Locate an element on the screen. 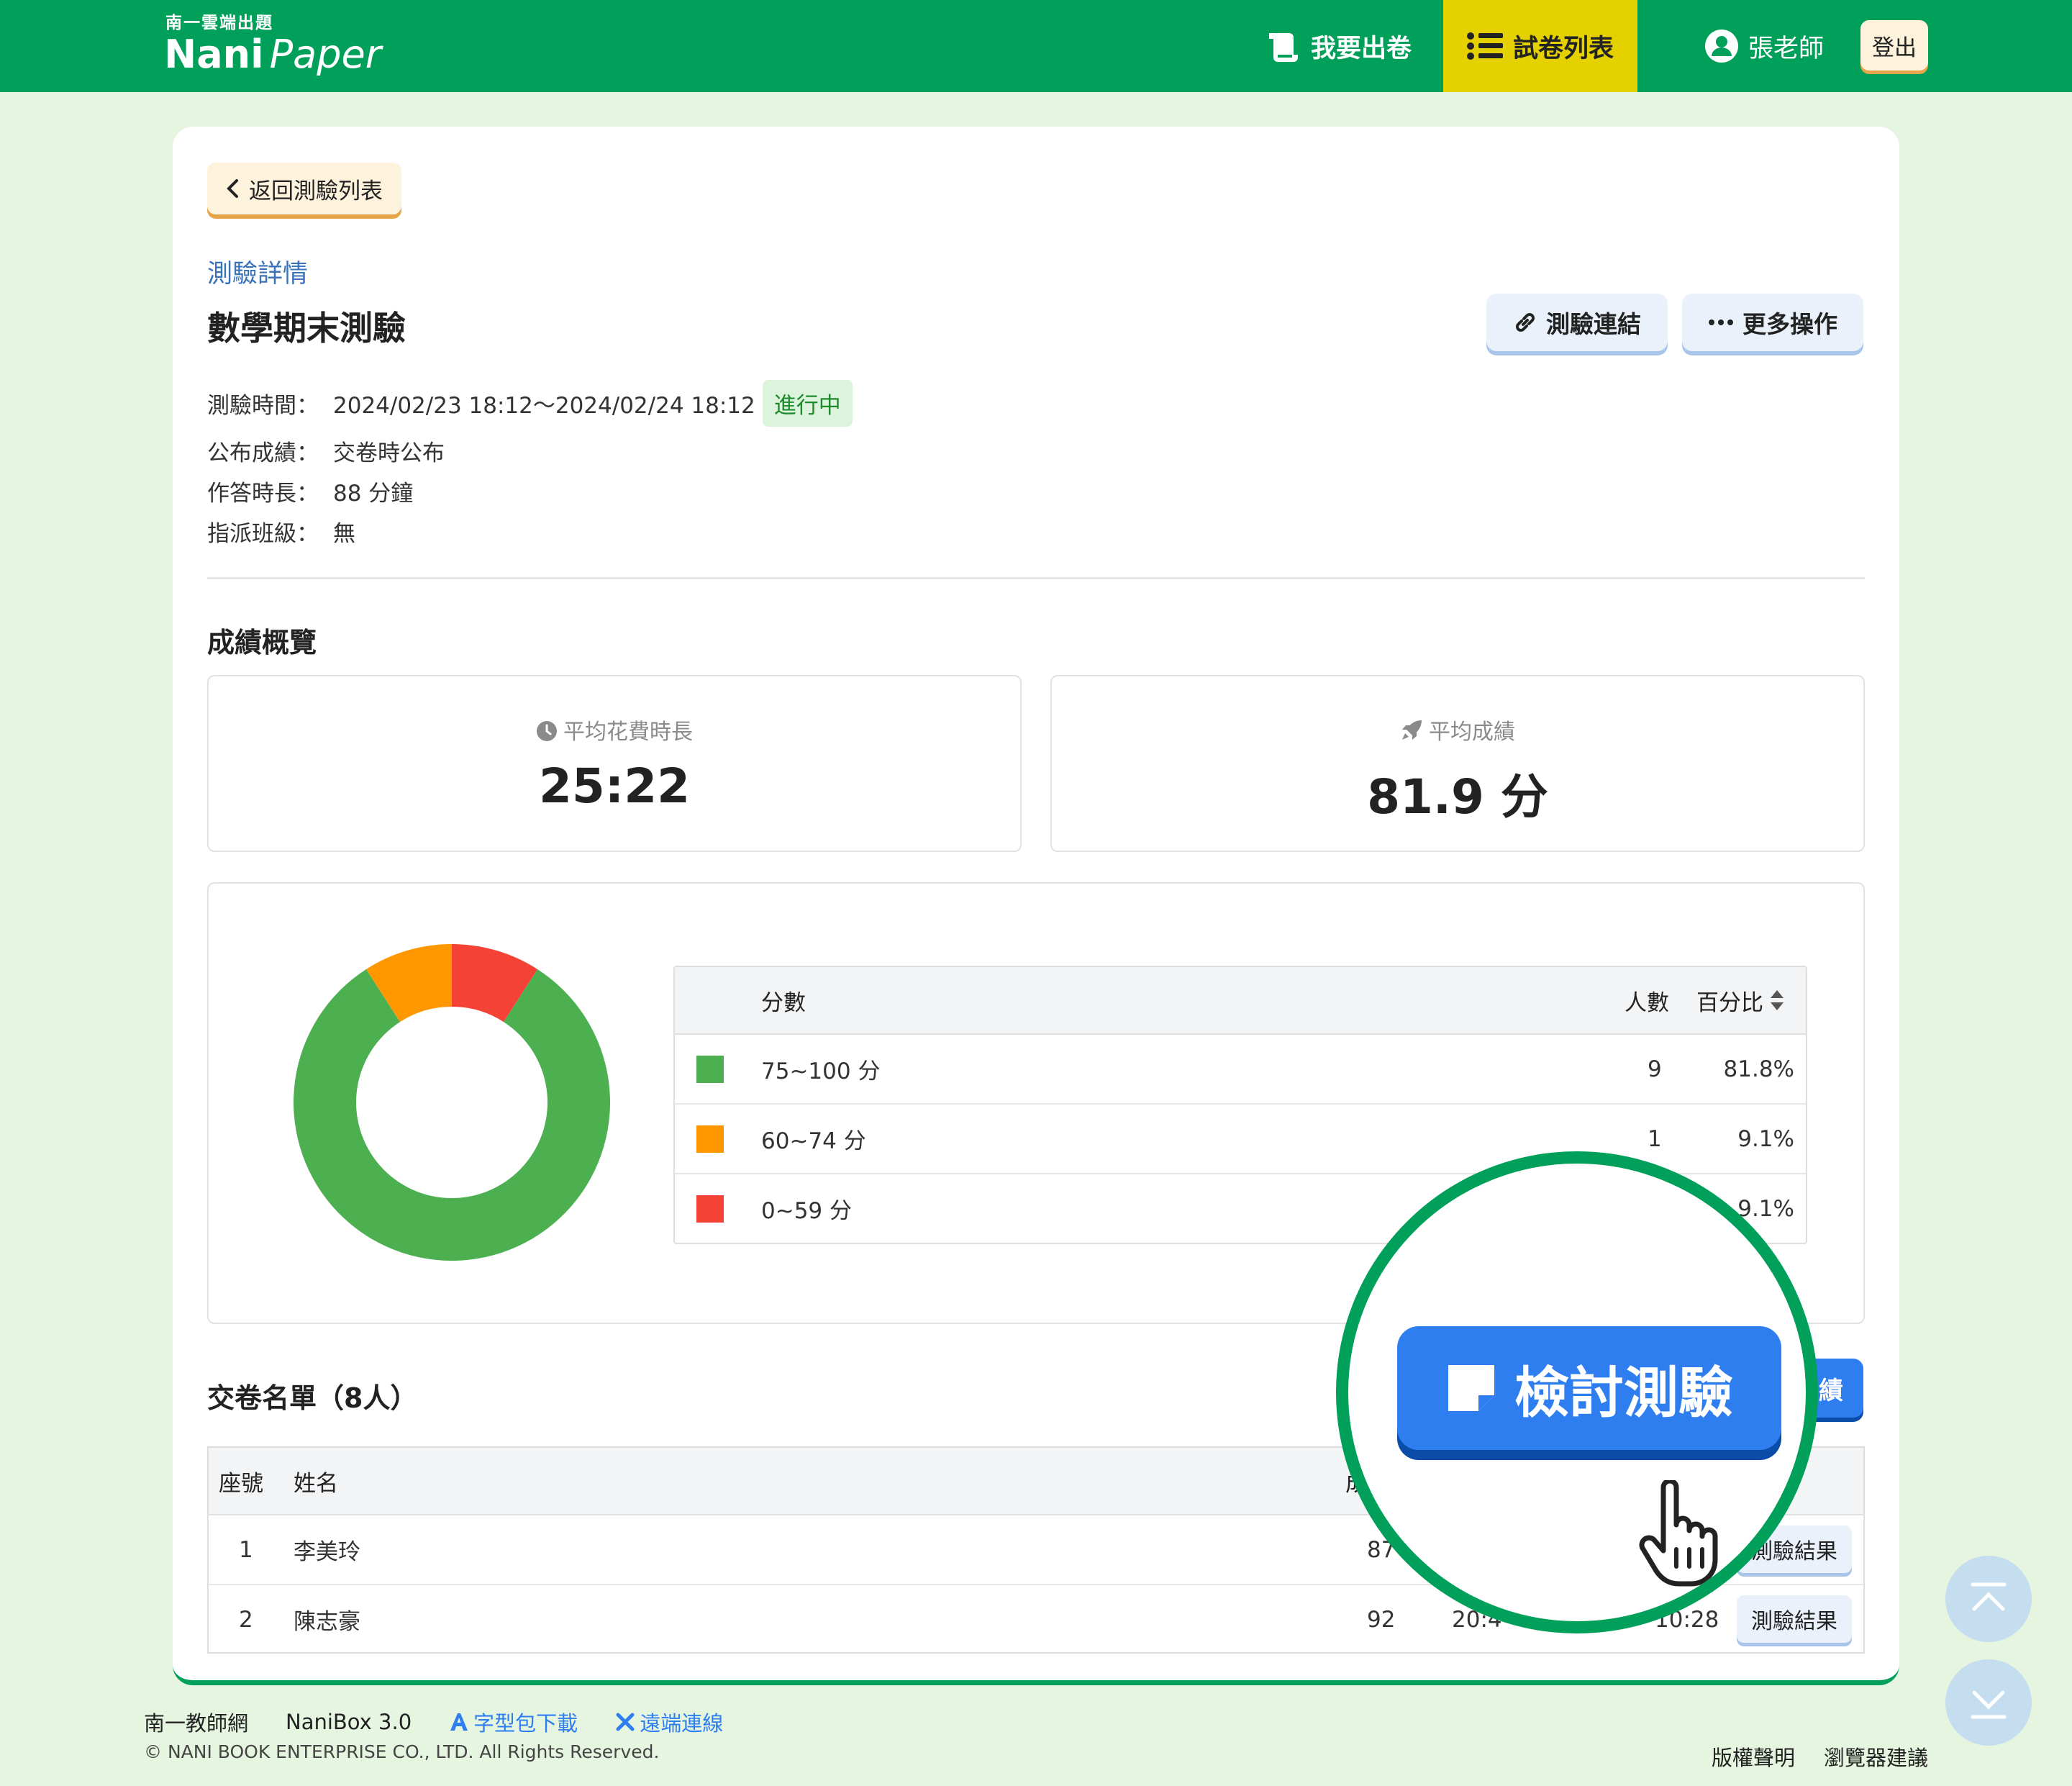 The image size is (2072, 1786). brand-logo: Nani Paper is located at coordinates (272, 54).